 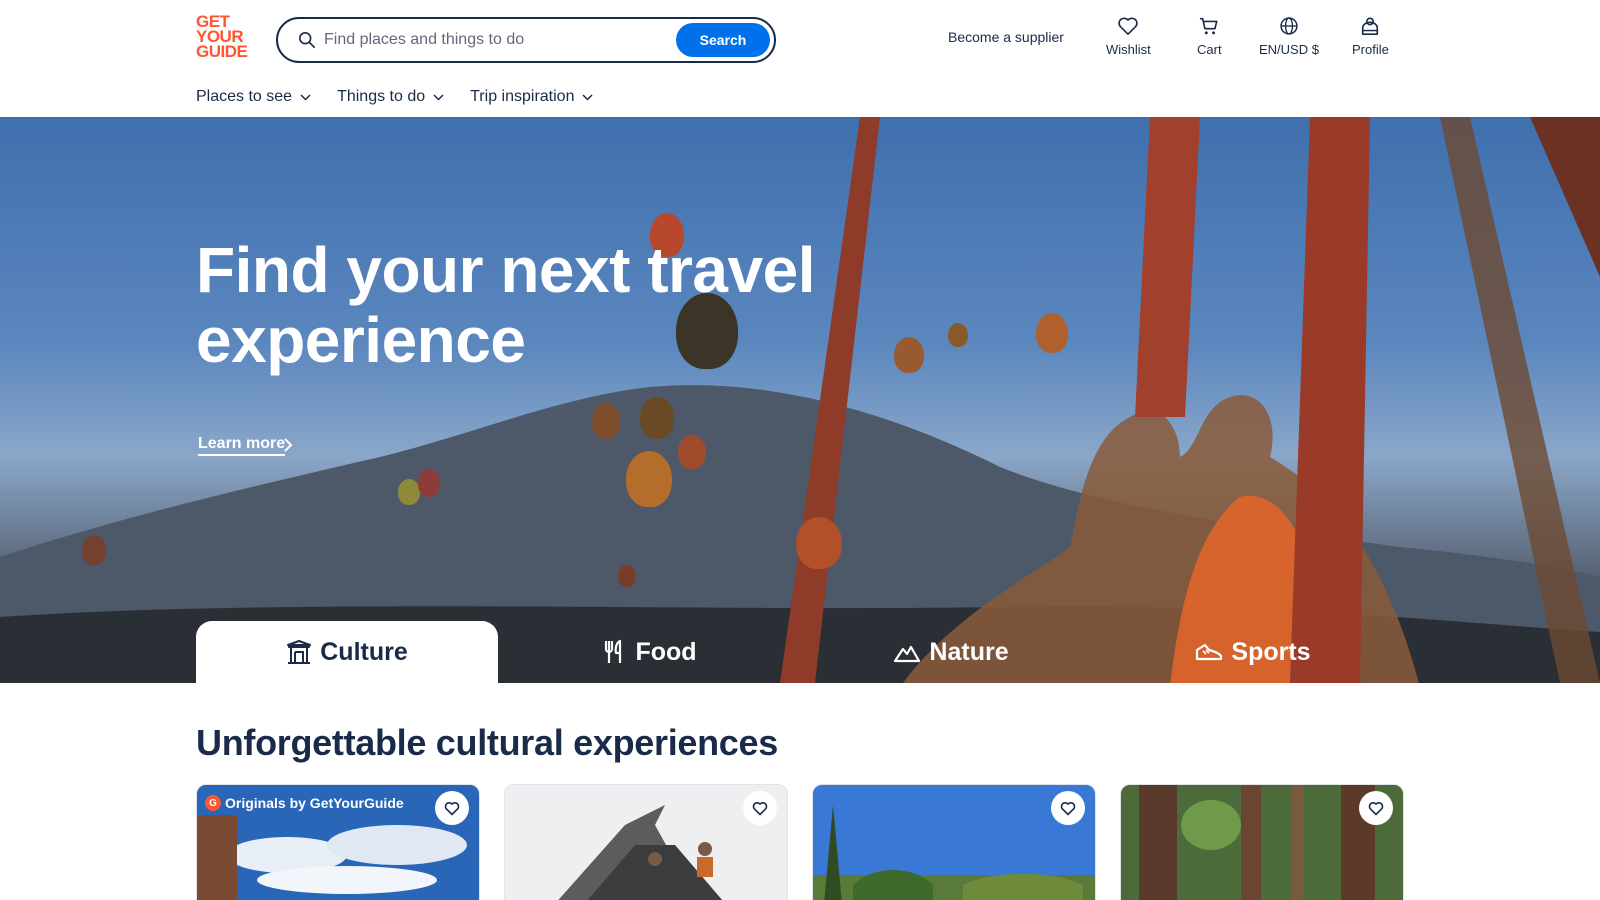 I want to click on tab-sports-label: Sports, so click(x=1271, y=651).